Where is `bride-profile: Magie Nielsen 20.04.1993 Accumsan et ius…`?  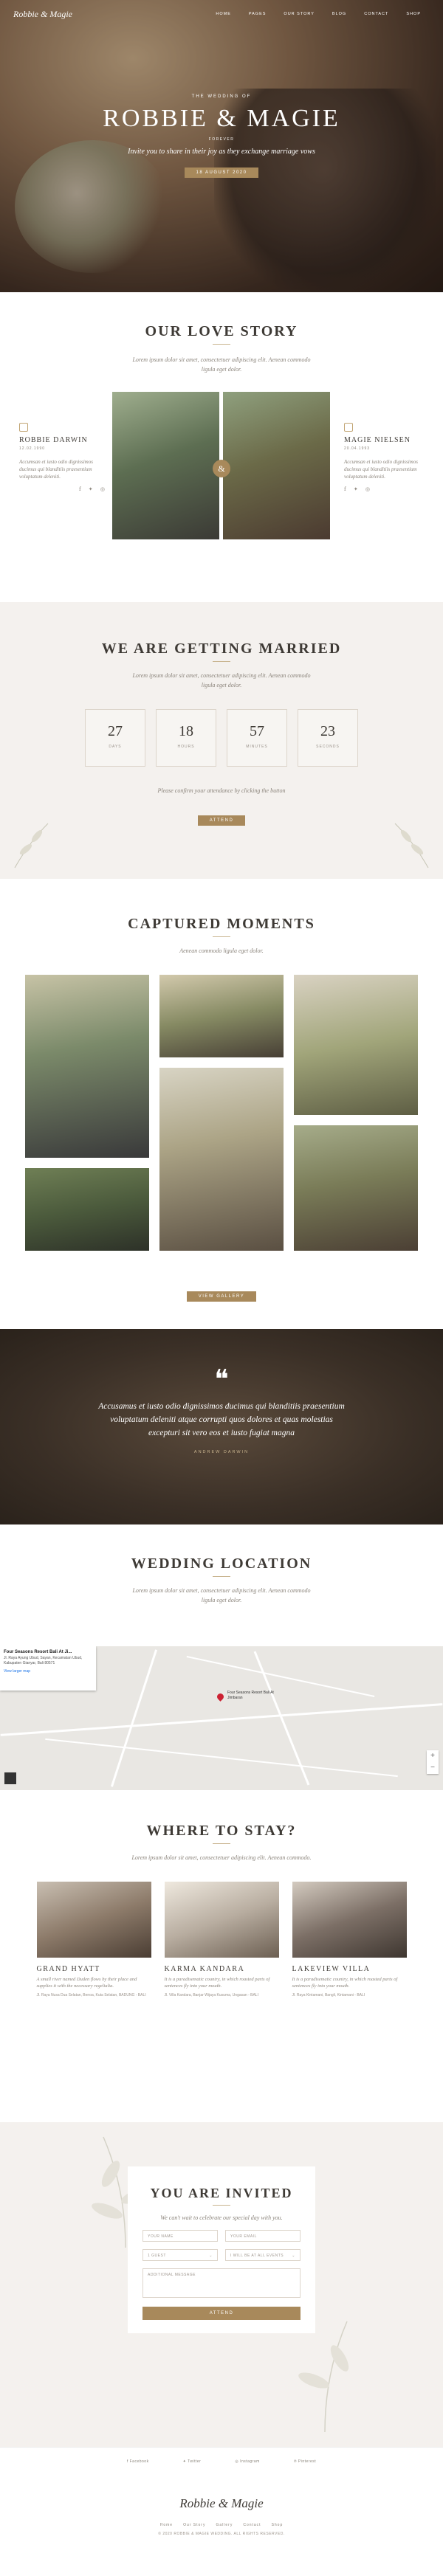 bride-profile: Magie Nielsen 20.04.1993 Accumsan et ius… is located at coordinates (388, 458).